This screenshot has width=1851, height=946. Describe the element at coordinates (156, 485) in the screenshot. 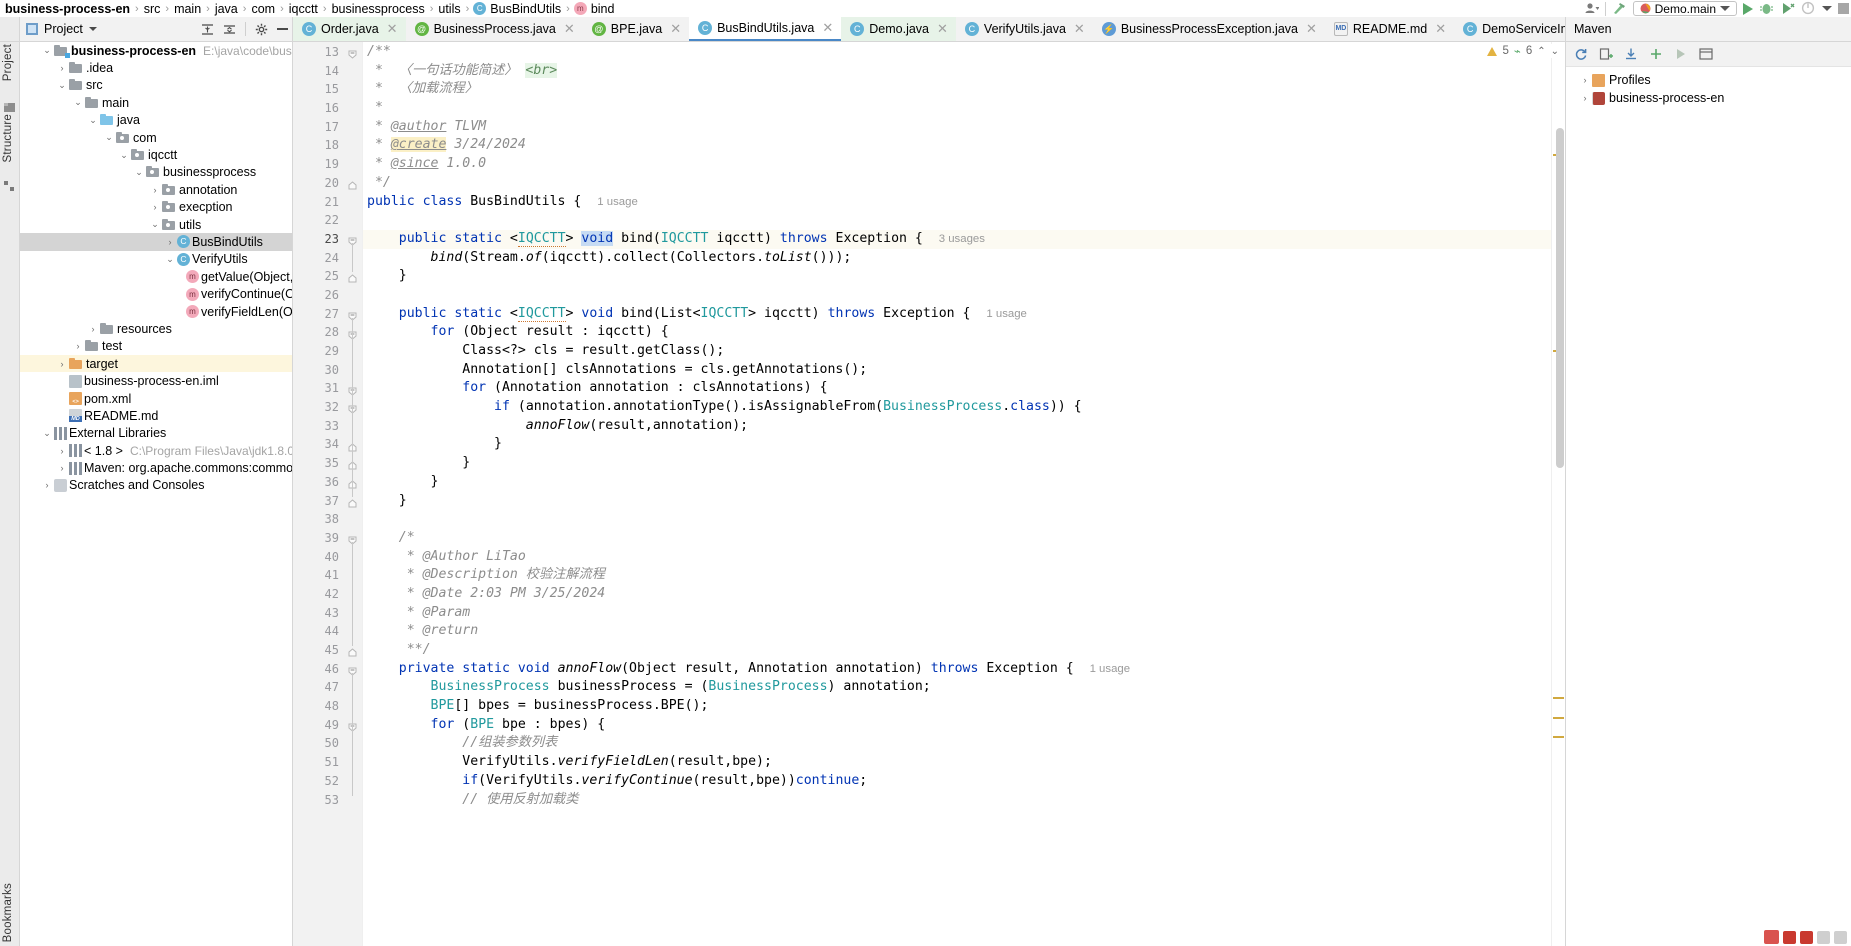

I see `tree-row-scratches-and-consoles: › Scratches and Consoles` at that location.